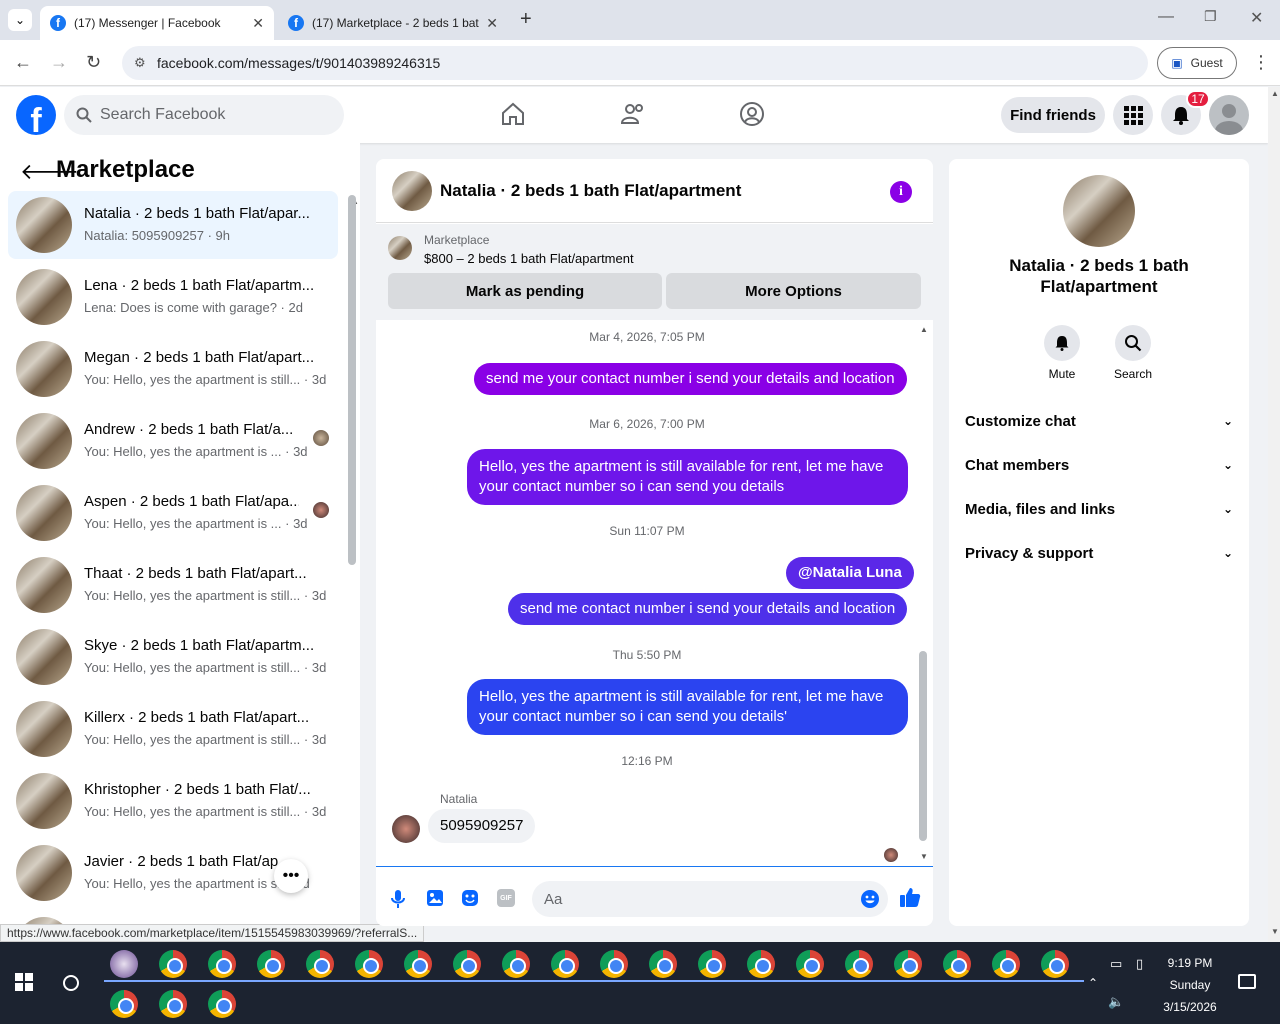 This screenshot has width=1280, height=1024. Describe the element at coordinates (173, 917) in the screenshot. I see `conversation-item` at that location.